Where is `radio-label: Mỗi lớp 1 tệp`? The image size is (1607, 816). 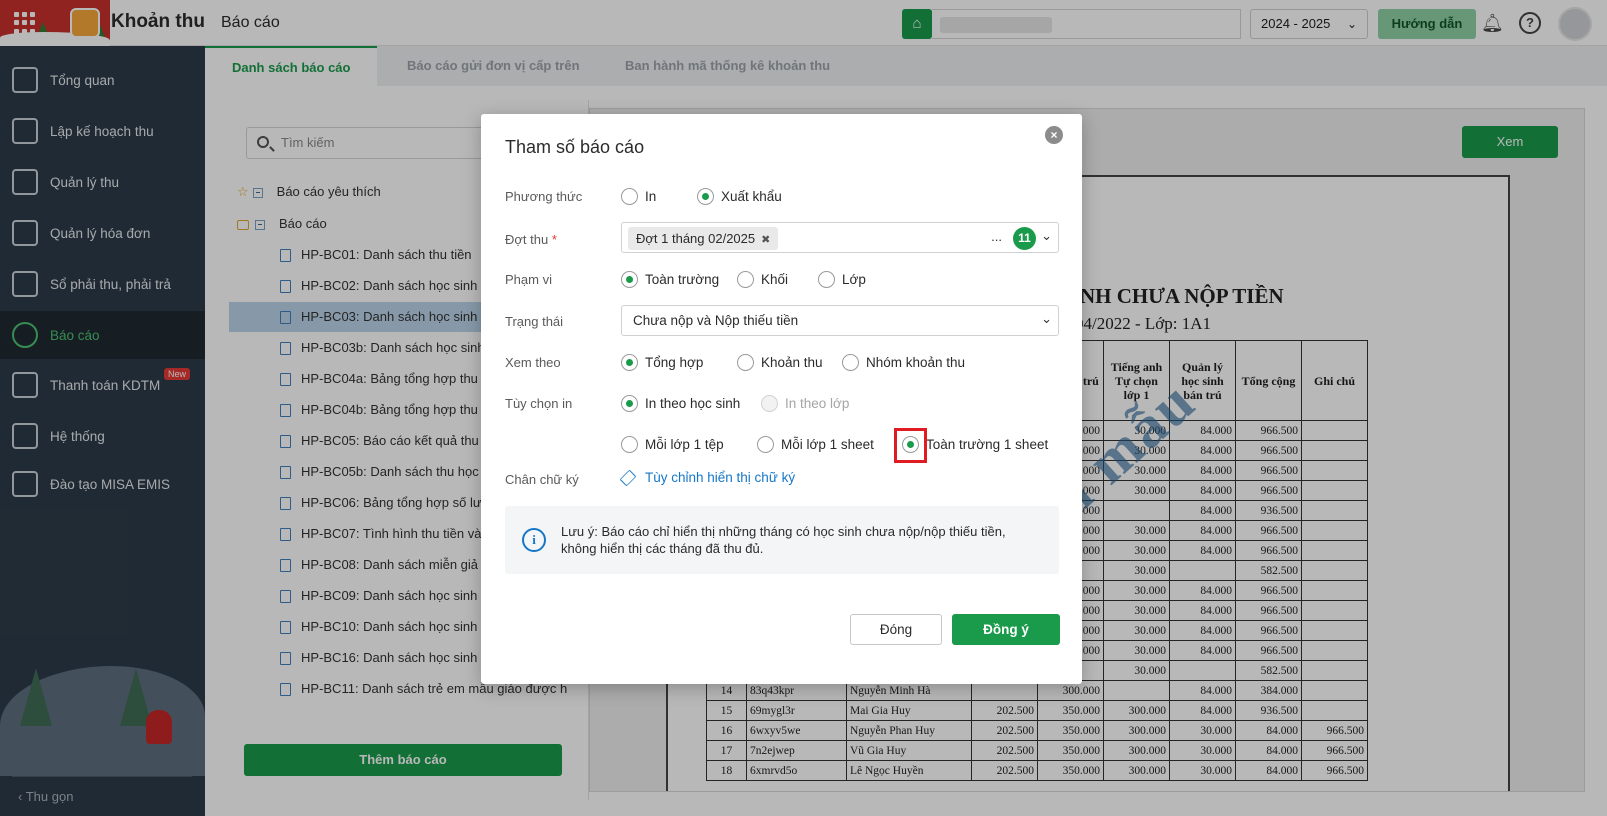
radio-label: Mỗi lớp 1 tệp is located at coordinates (684, 444).